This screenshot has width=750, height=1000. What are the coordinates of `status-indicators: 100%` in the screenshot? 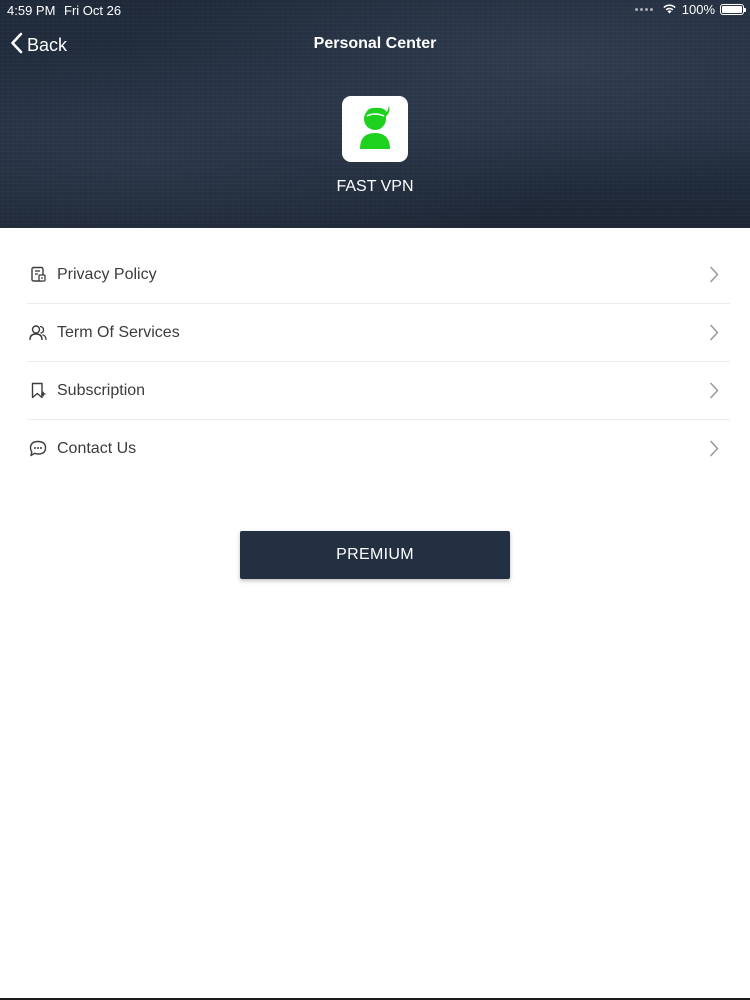 It's located at (690, 9).